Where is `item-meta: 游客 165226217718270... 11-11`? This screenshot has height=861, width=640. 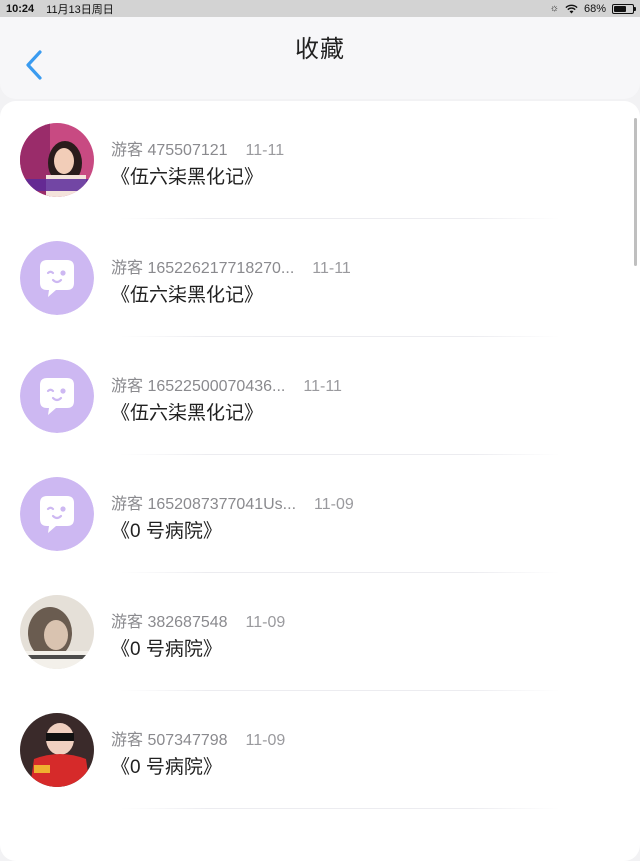 item-meta: 游客 165226217718270... 11-11 is located at coordinates (231, 266).